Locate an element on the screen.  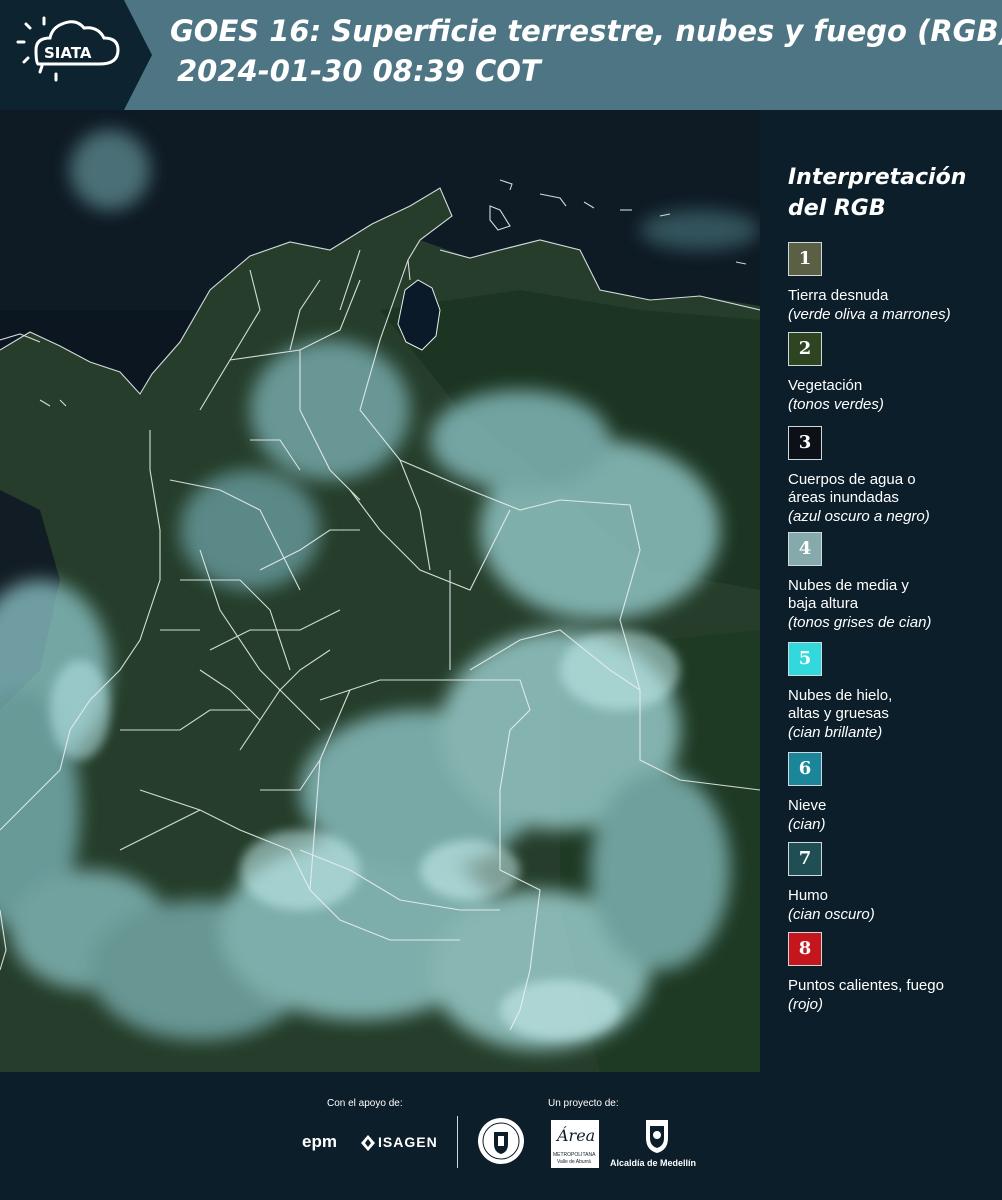
medellin-shield-icon is located at coordinates (657, 1136).